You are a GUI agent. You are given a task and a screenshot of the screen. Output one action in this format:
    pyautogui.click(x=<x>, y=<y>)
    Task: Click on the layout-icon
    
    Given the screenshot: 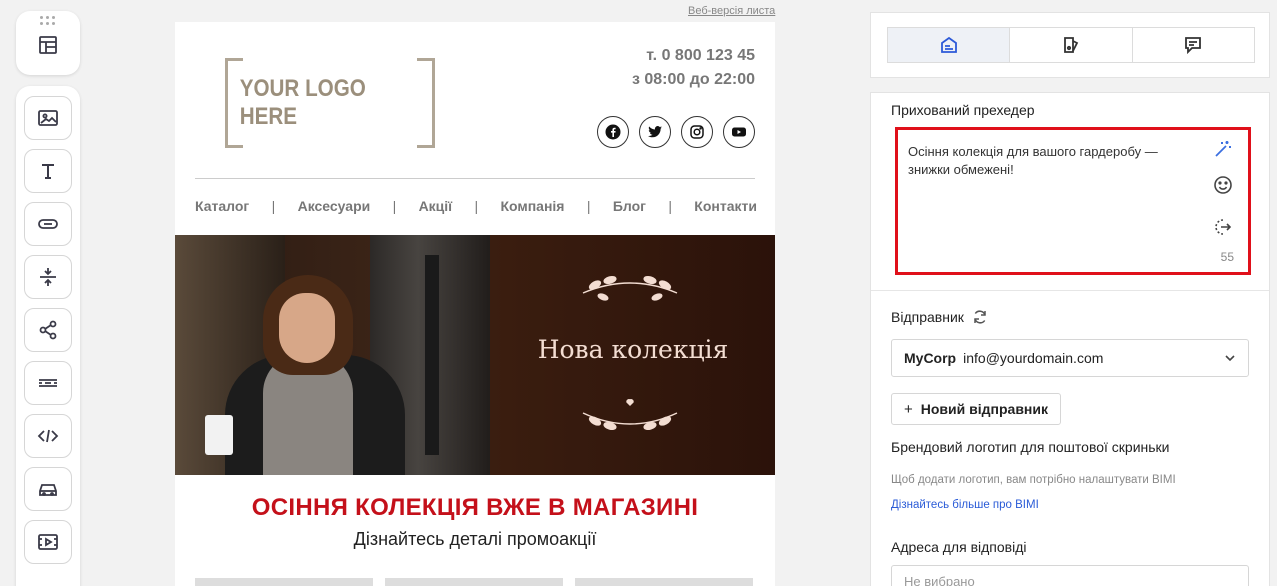 What is the action you would take?
    pyautogui.click(x=48, y=47)
    